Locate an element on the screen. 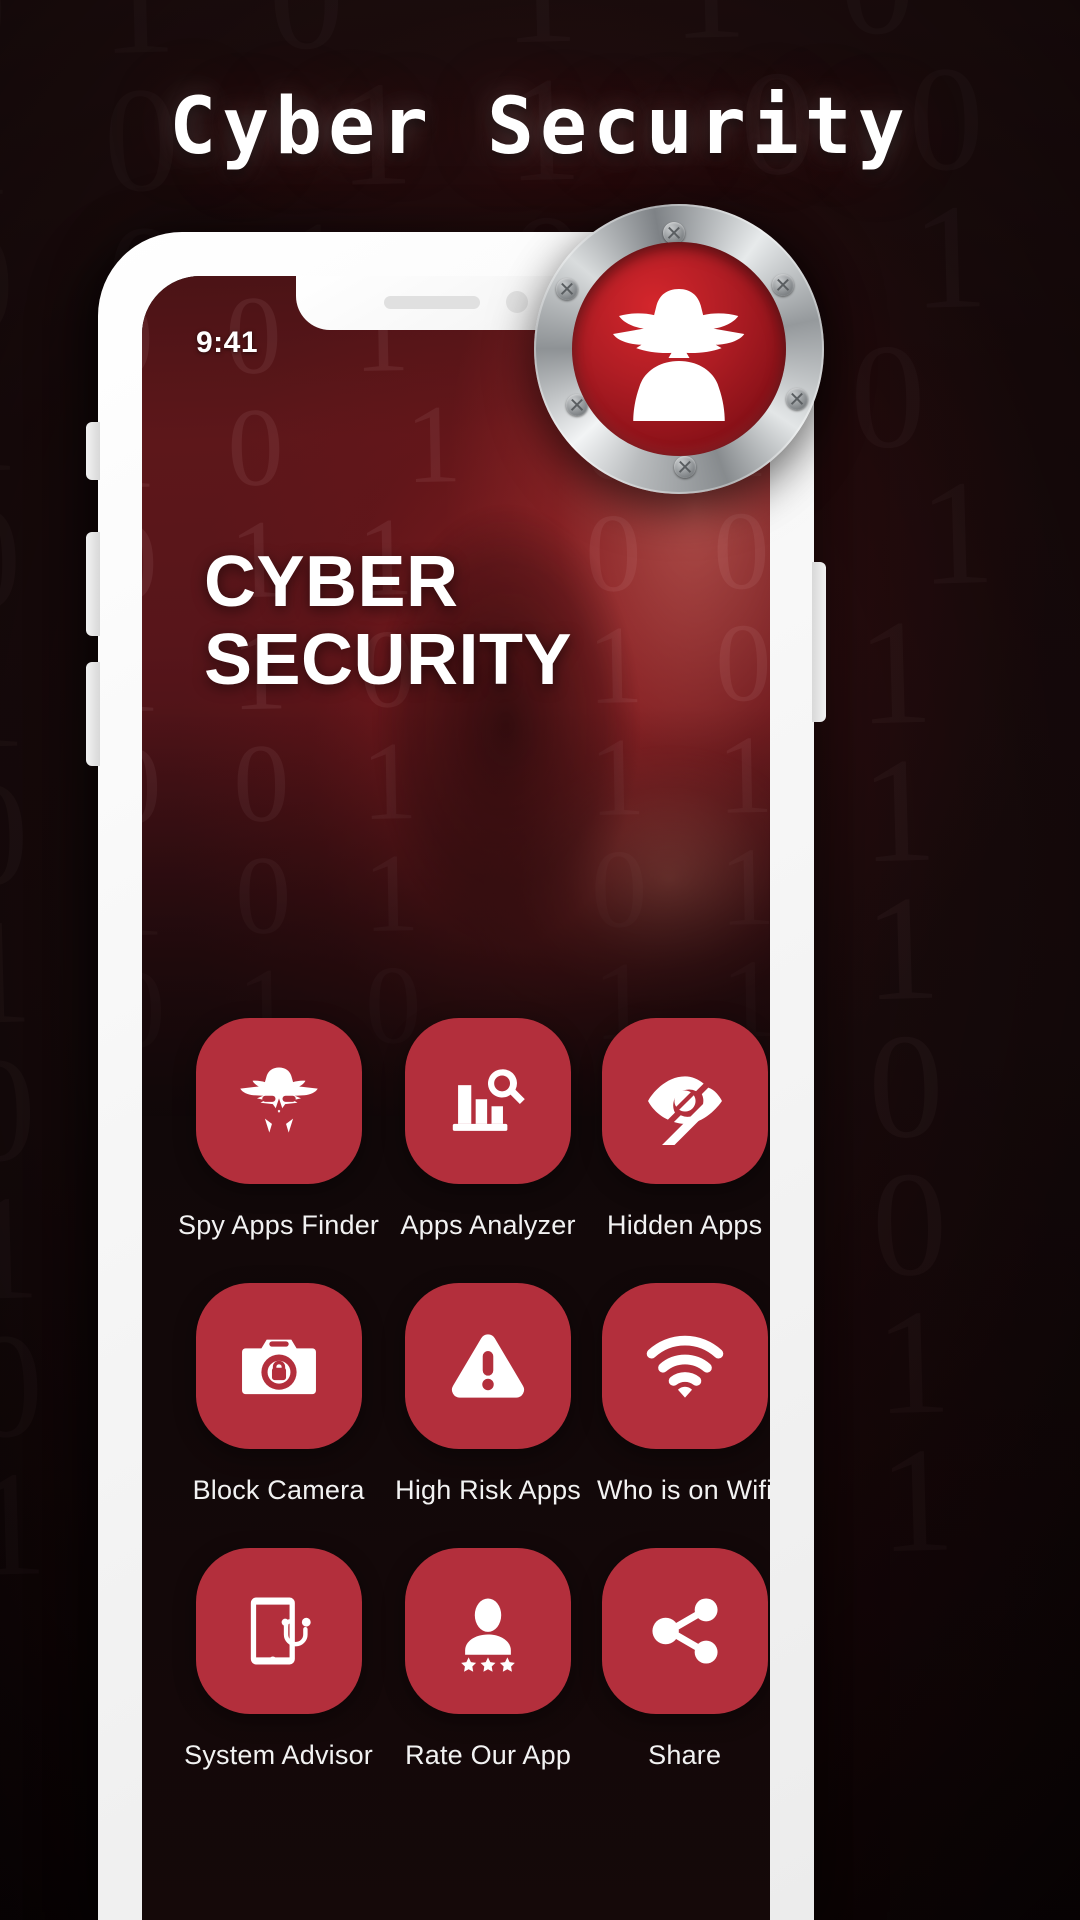 This screenshot has width=1080, height=1920. spy-face-icon is located at coordinates (278, 1100).